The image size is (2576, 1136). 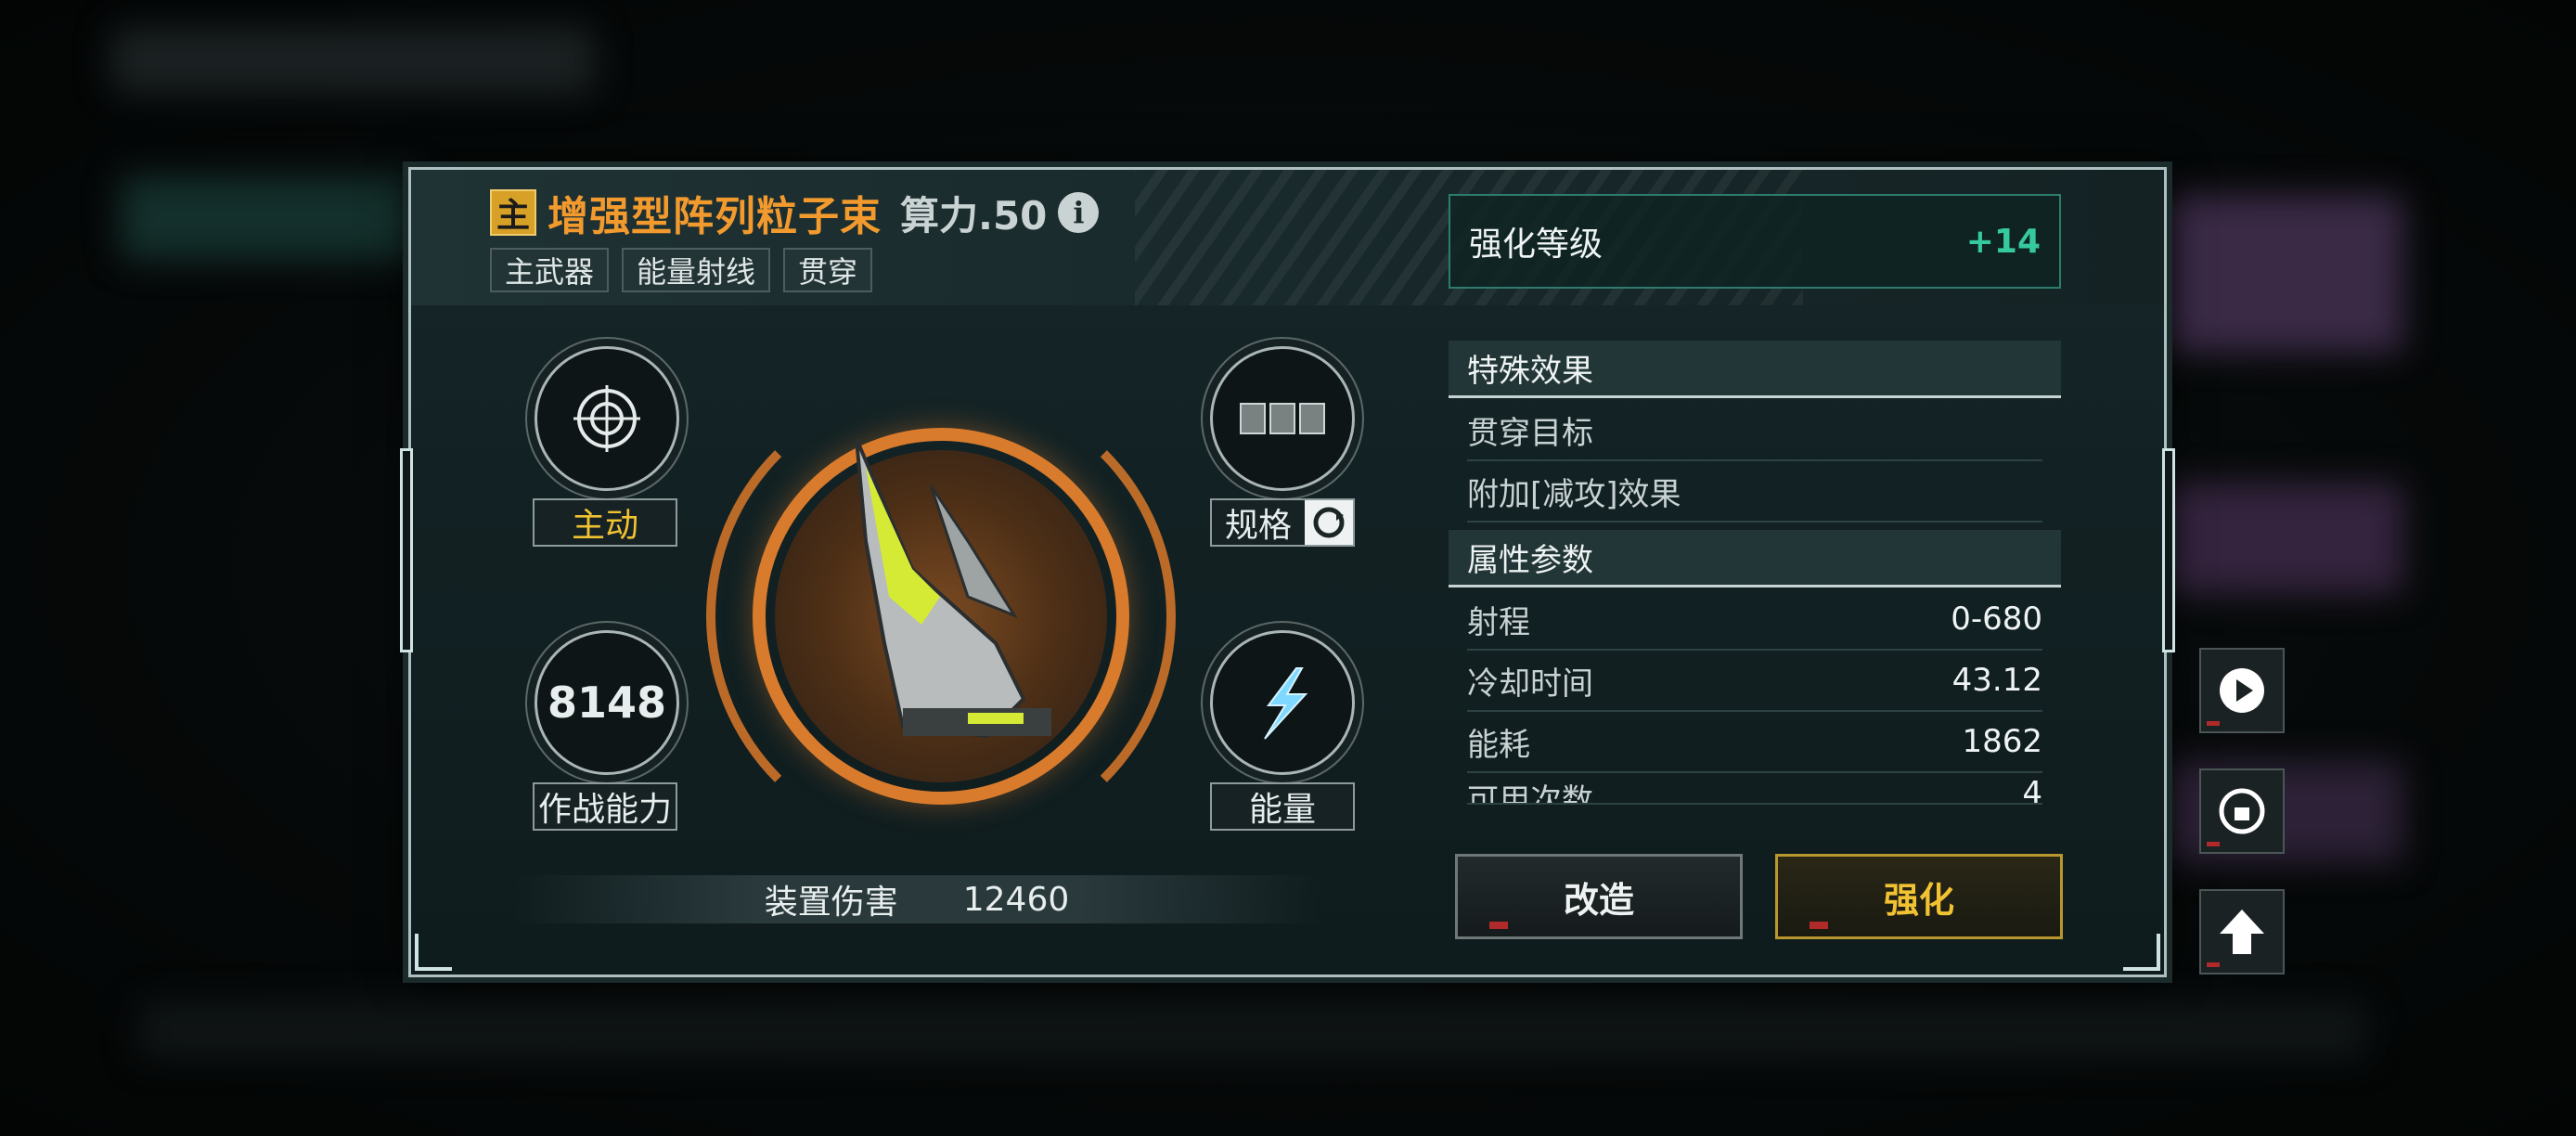 I want to click on device-damage-value: 12460, so click(x=1016, y=899).